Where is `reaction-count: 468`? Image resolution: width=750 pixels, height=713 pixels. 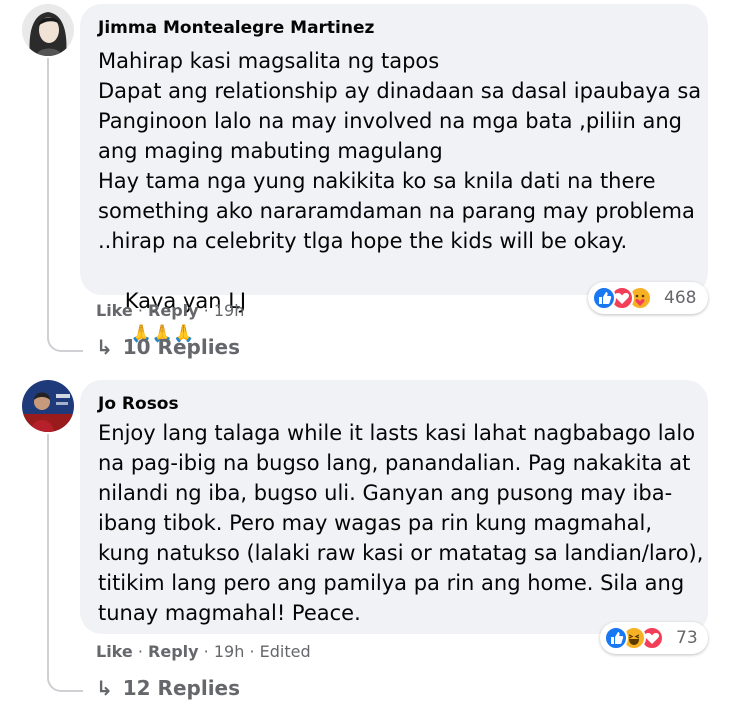 reaction-count: 468 is located at coordinates (680, 298).